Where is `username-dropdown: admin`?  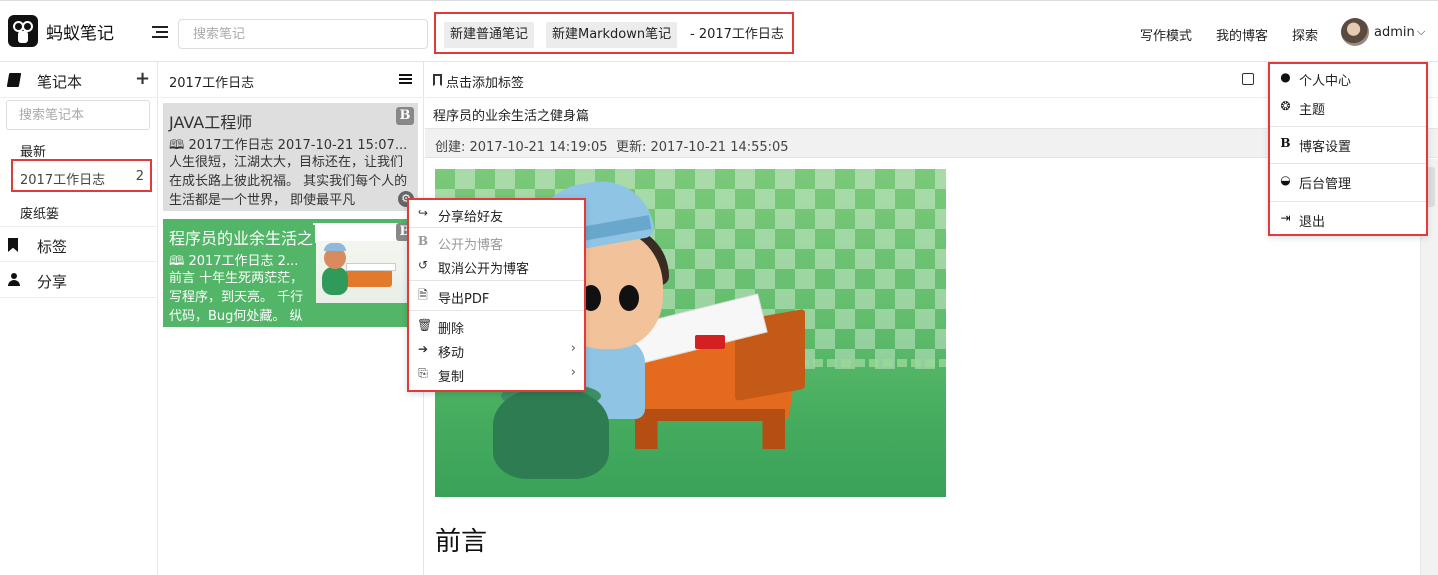
username-dropdown: admin is located at coordinates (1394, 32).